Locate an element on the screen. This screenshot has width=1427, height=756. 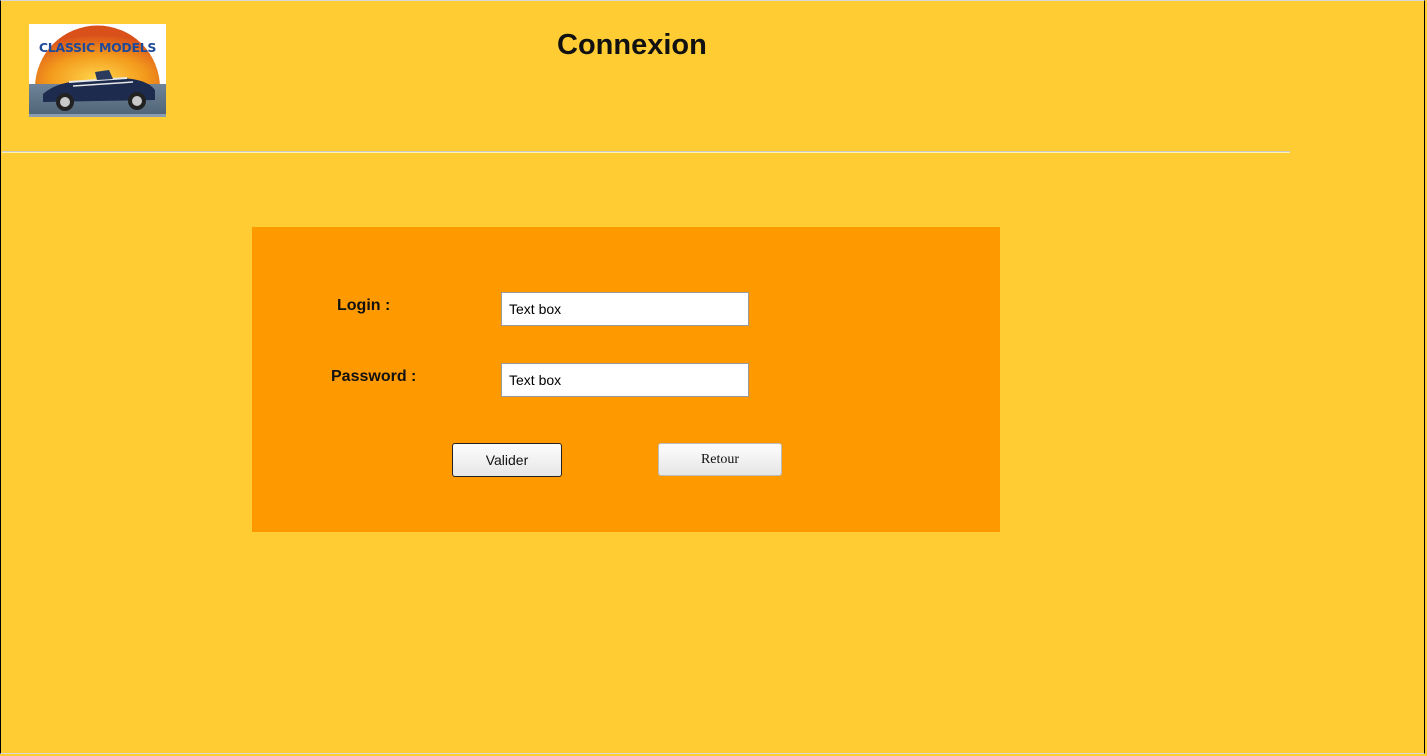
password-label: Password : is located at coordinates (374, 376).